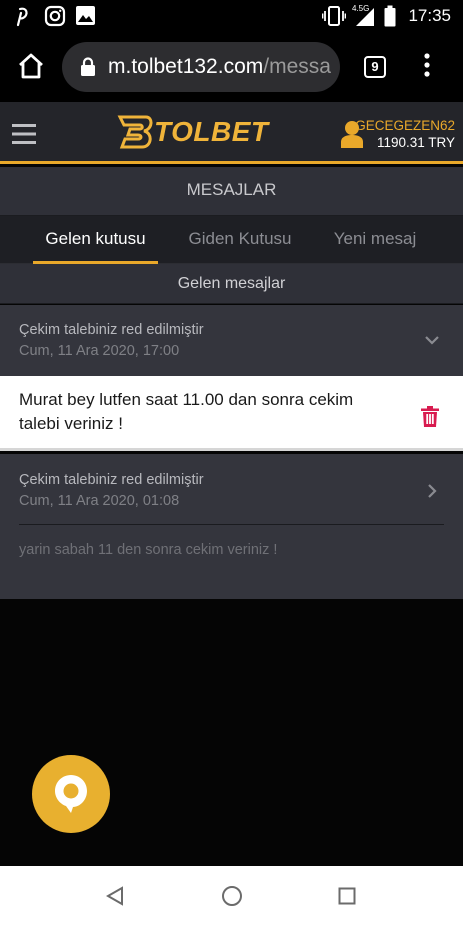 Image resolution: width=463 pixels, height=926 pixels. What do you see at coordinates (415, 142) in the screenshot?
I see `balance: 1190.31 TRY` at bounding box center [415, 142].